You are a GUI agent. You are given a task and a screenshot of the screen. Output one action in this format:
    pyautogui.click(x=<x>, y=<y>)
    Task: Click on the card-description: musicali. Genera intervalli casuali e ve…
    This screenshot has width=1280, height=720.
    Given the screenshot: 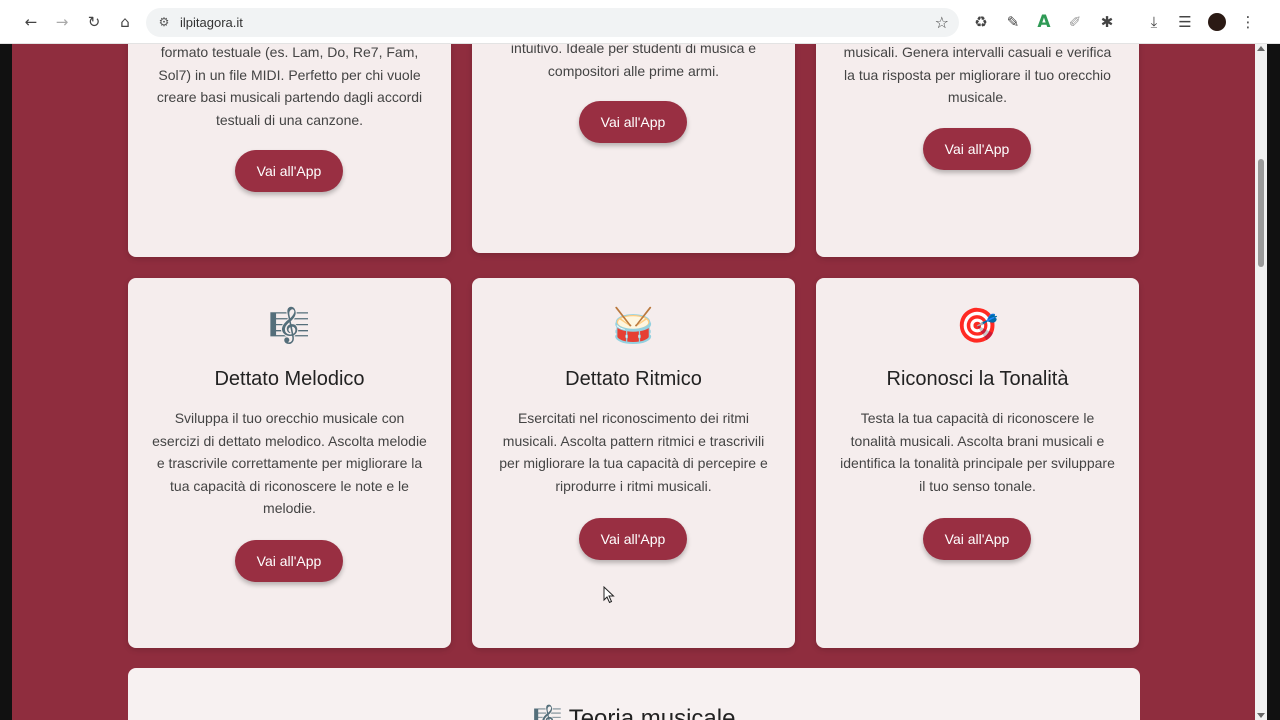 What is the action you would take?
    pyautogui.click(x=977, y=74)
    